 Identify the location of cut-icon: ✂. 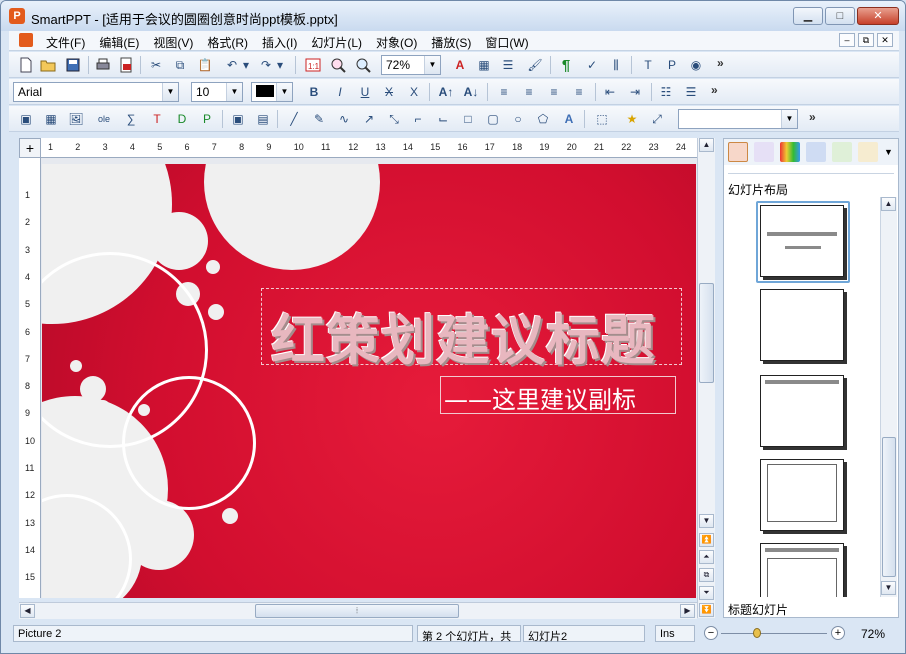
(156, 65).